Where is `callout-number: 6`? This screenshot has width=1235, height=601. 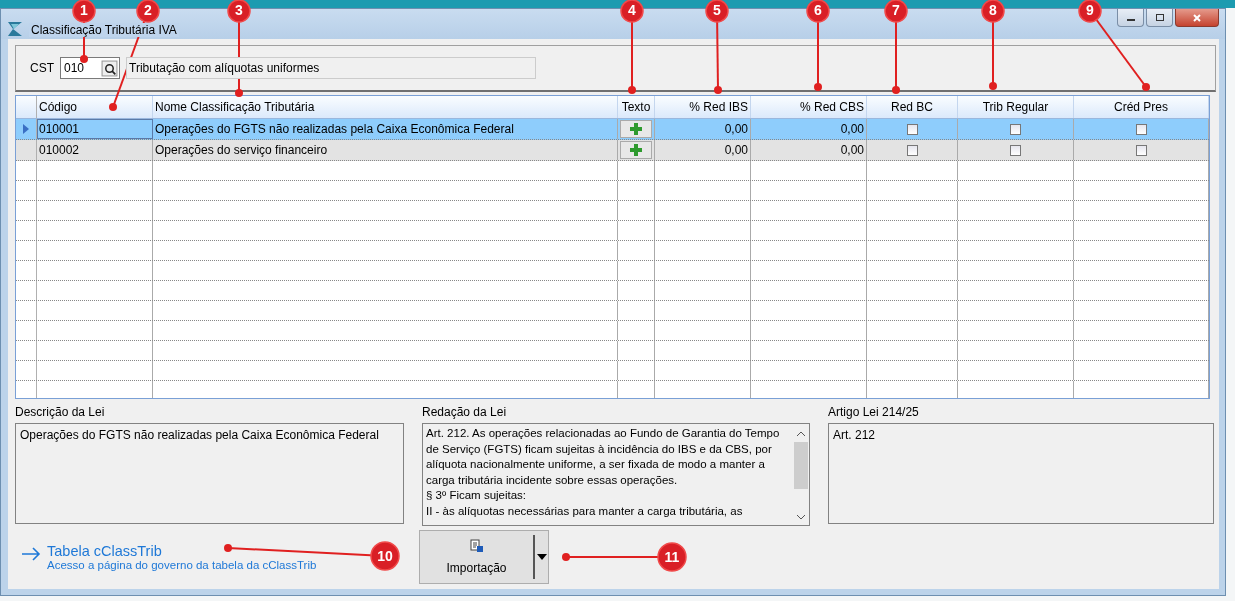
callout-number: 6 is located at coordinates (818, 10).